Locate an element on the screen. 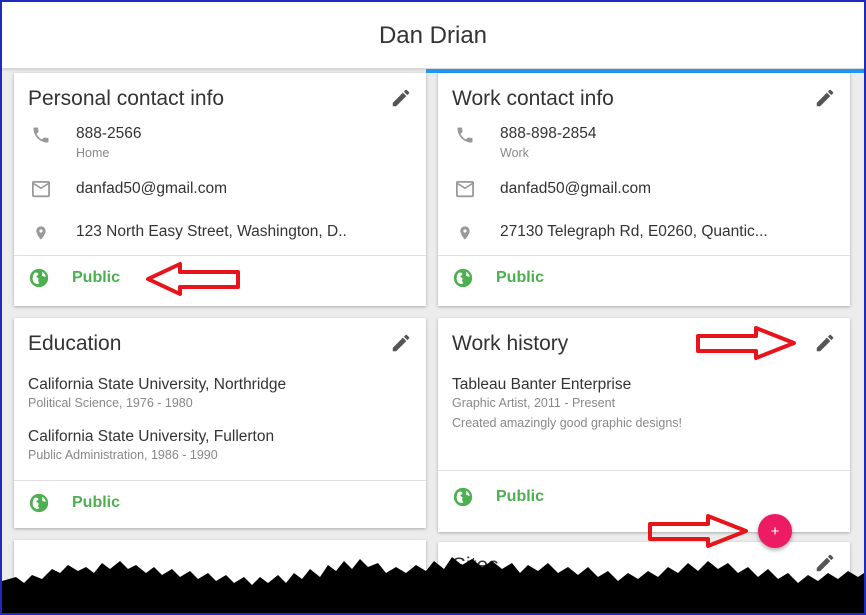  degree-detail: Public Administration, 1986 - 1990 is located at coordinates (123, 455).